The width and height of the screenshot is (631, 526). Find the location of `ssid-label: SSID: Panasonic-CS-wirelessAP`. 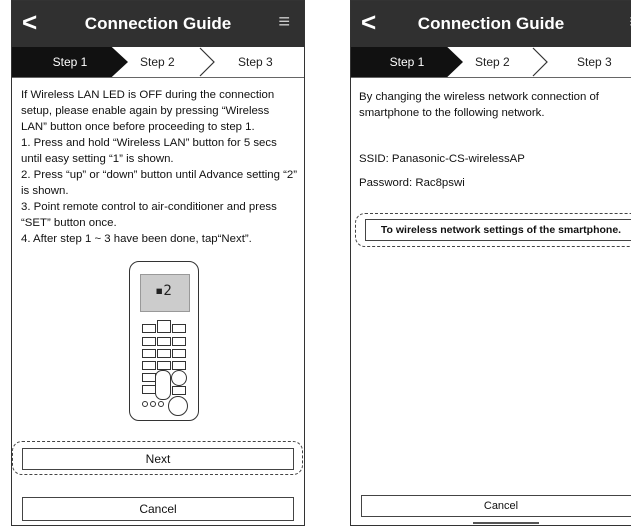

ssid-label: SSID: Panasonic-CS-wirelessAP is located at coordinates (442, 159).